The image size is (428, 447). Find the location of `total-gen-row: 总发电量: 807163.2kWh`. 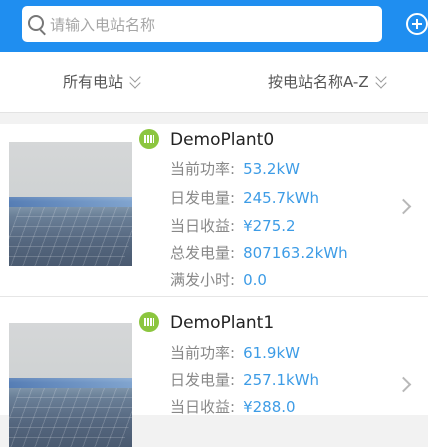

total-gen-row: 总发电量: 807163.2kWh is located at coordinates (259, 253).